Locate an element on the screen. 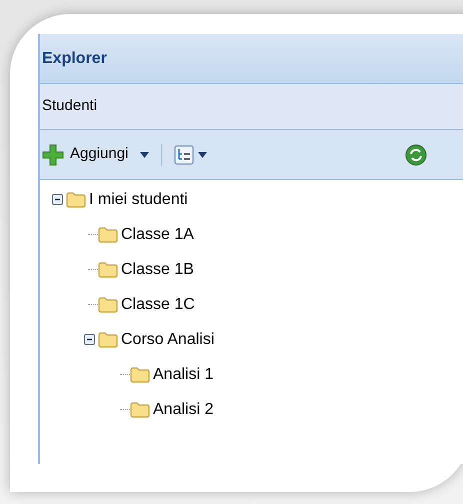  tree-view-button is located at coordinates (191, 154).